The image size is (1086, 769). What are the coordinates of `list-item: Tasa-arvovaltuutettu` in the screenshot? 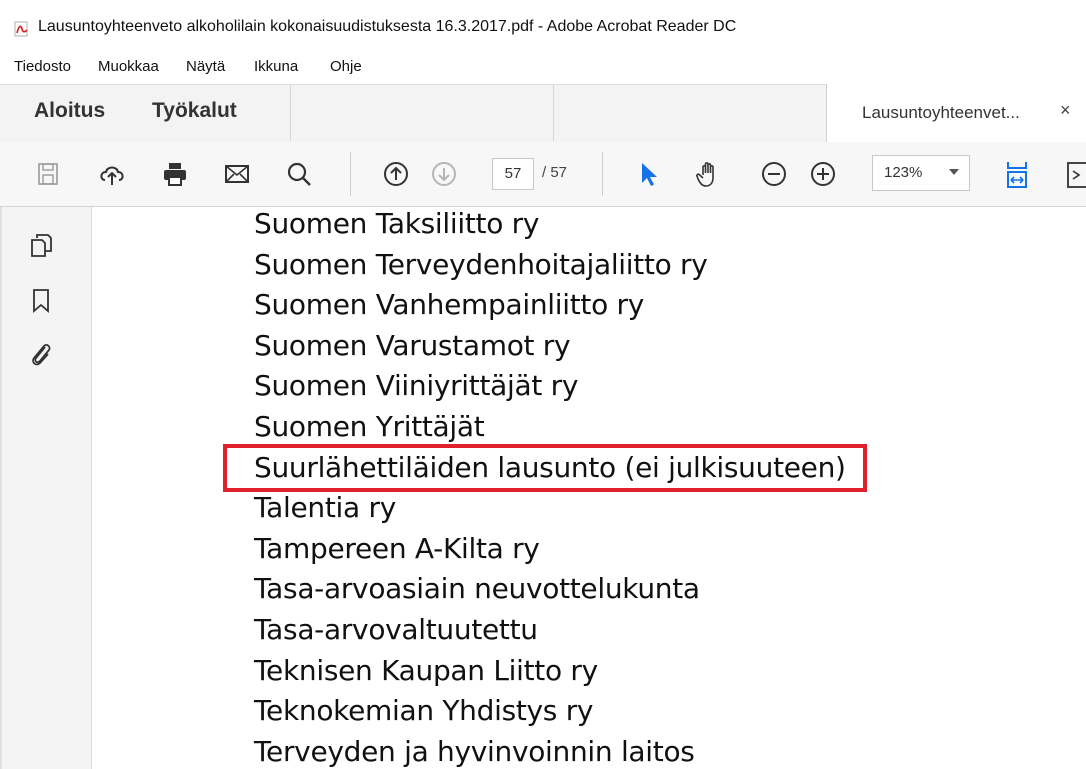 It's located at (396, 629).